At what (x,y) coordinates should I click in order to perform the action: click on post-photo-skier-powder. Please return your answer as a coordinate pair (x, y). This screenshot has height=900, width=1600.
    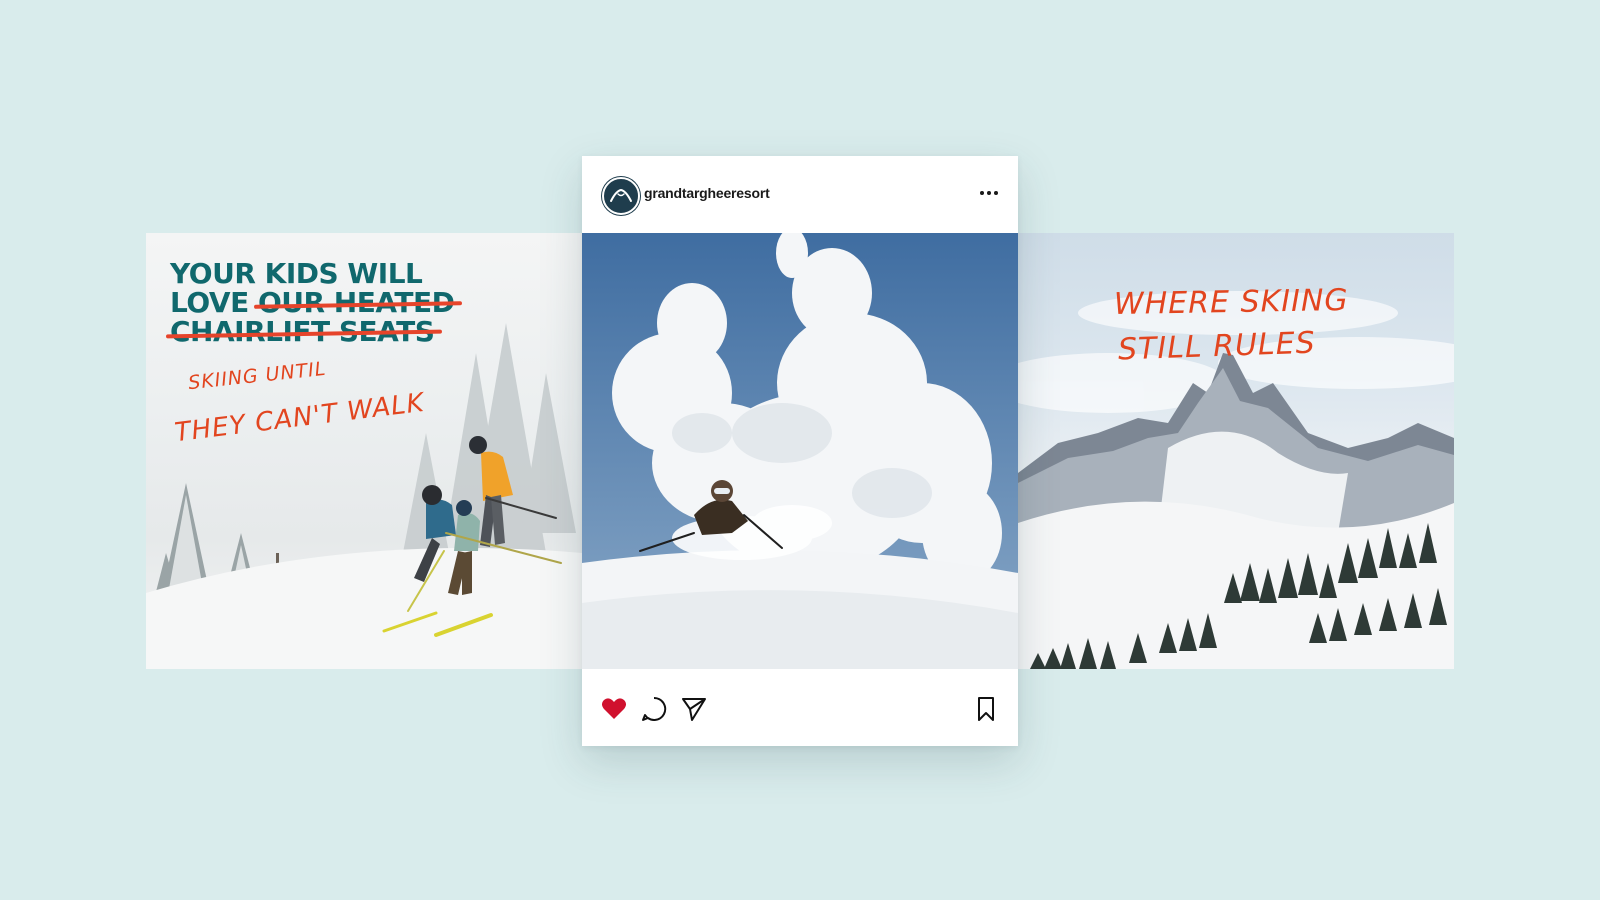
    Looking at the image, I should click on (800, 451).